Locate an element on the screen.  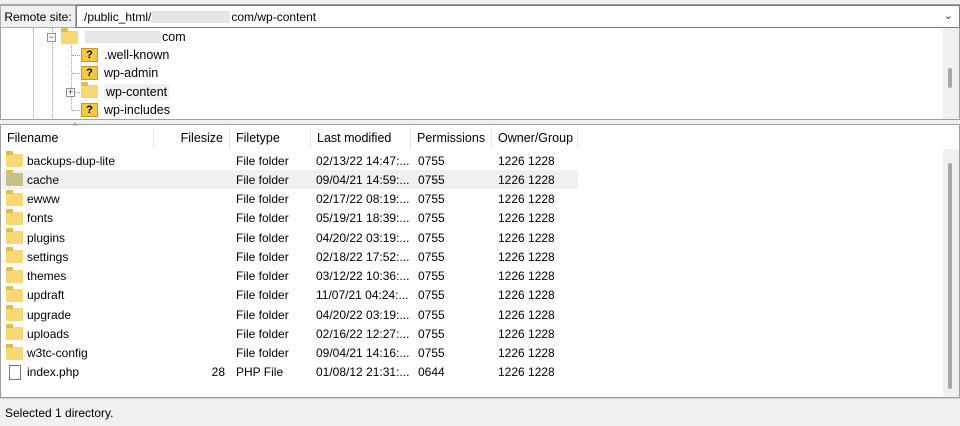
file-name: index.php is located at coordinates (53, 372).